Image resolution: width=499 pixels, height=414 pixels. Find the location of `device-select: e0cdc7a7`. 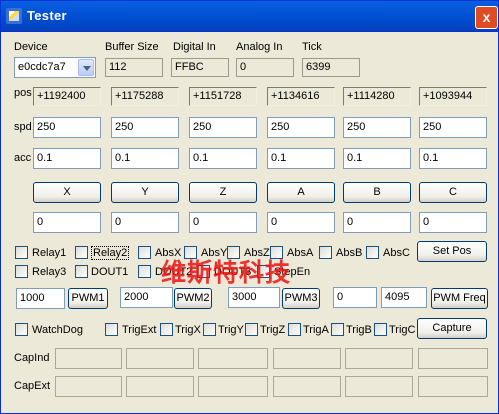

device-select: e0cdc7a7 is located at coordinates (55, 67).